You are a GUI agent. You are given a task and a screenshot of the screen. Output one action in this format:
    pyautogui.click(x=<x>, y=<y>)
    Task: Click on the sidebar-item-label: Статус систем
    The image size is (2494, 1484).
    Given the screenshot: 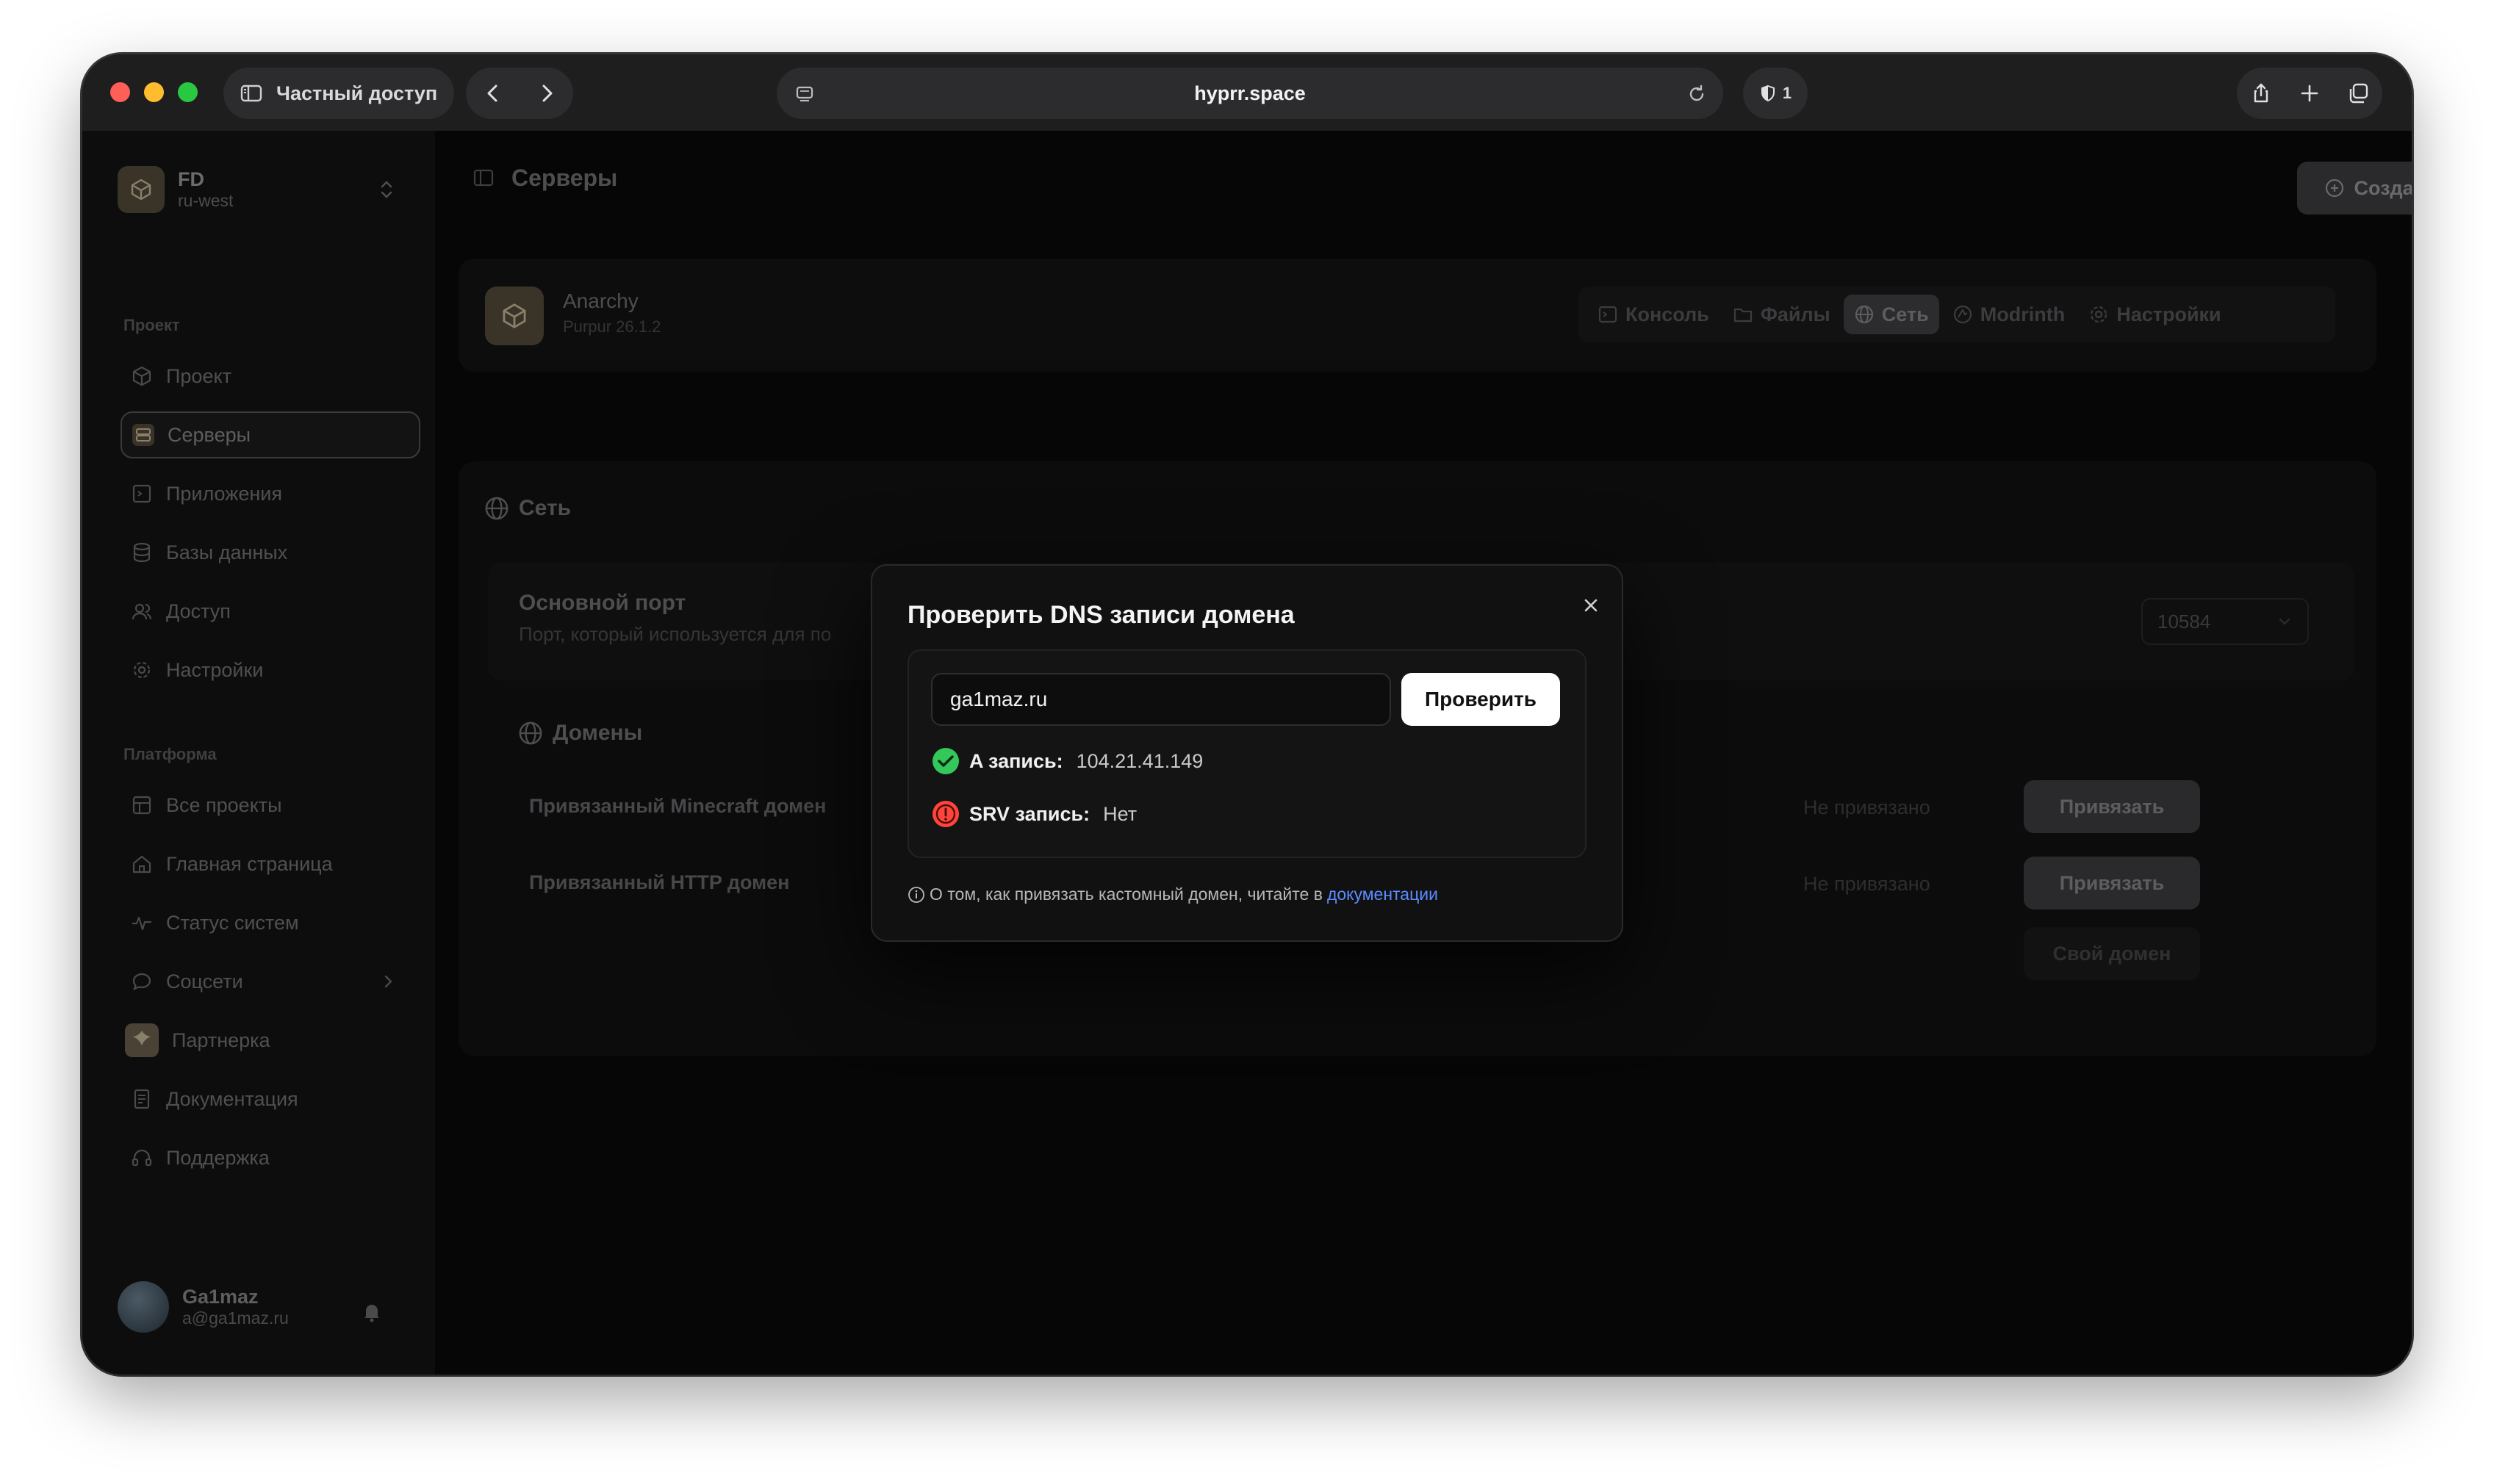 What is the action you would take?
    pyautogui.click(x=232, y=922)
    